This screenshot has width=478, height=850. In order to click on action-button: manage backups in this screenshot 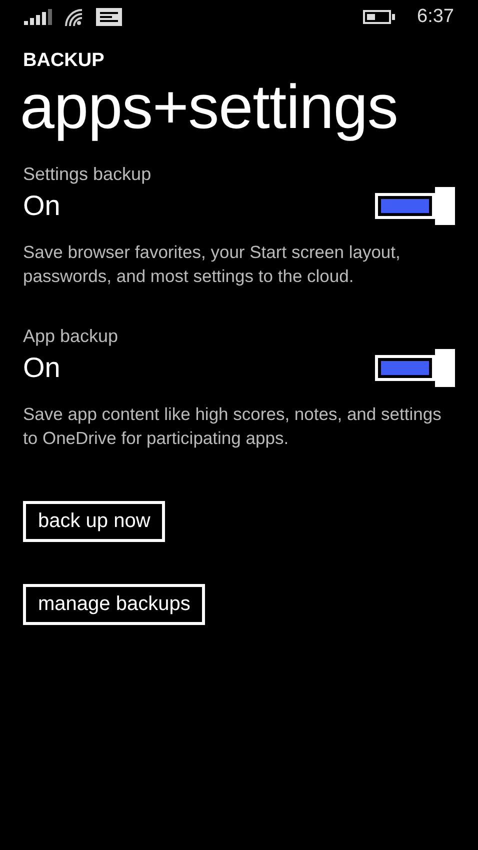, I will do `click(114, 604)`.